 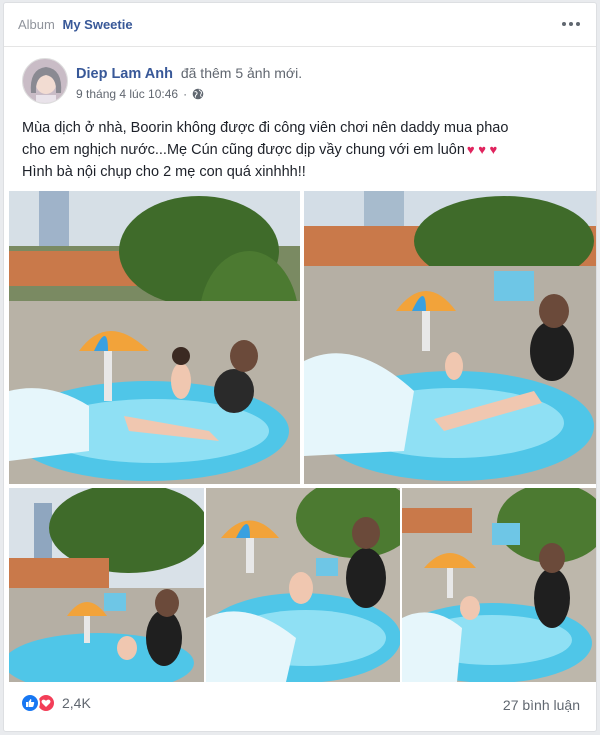 I want to click on avatar, so click(x=45, y=81).